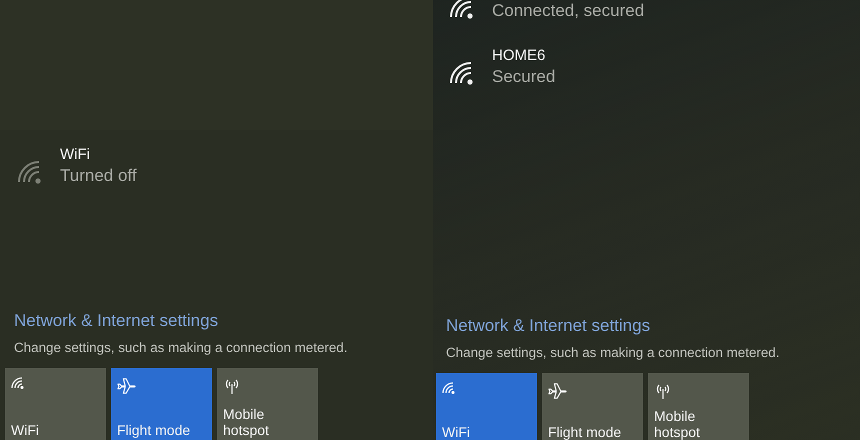 The width and height of the screenshot is (860, 440). Describe the element at coordinates (519, 55) in the screenshot. I see `network-name: HOME6` at that location.